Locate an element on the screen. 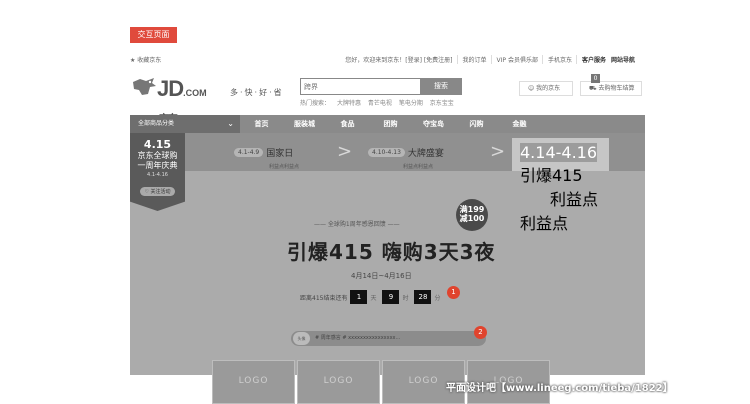 The width and height of the screenshot is (750, 404). customer-service-link: 客户服务 is located at coordinates (594, 59).